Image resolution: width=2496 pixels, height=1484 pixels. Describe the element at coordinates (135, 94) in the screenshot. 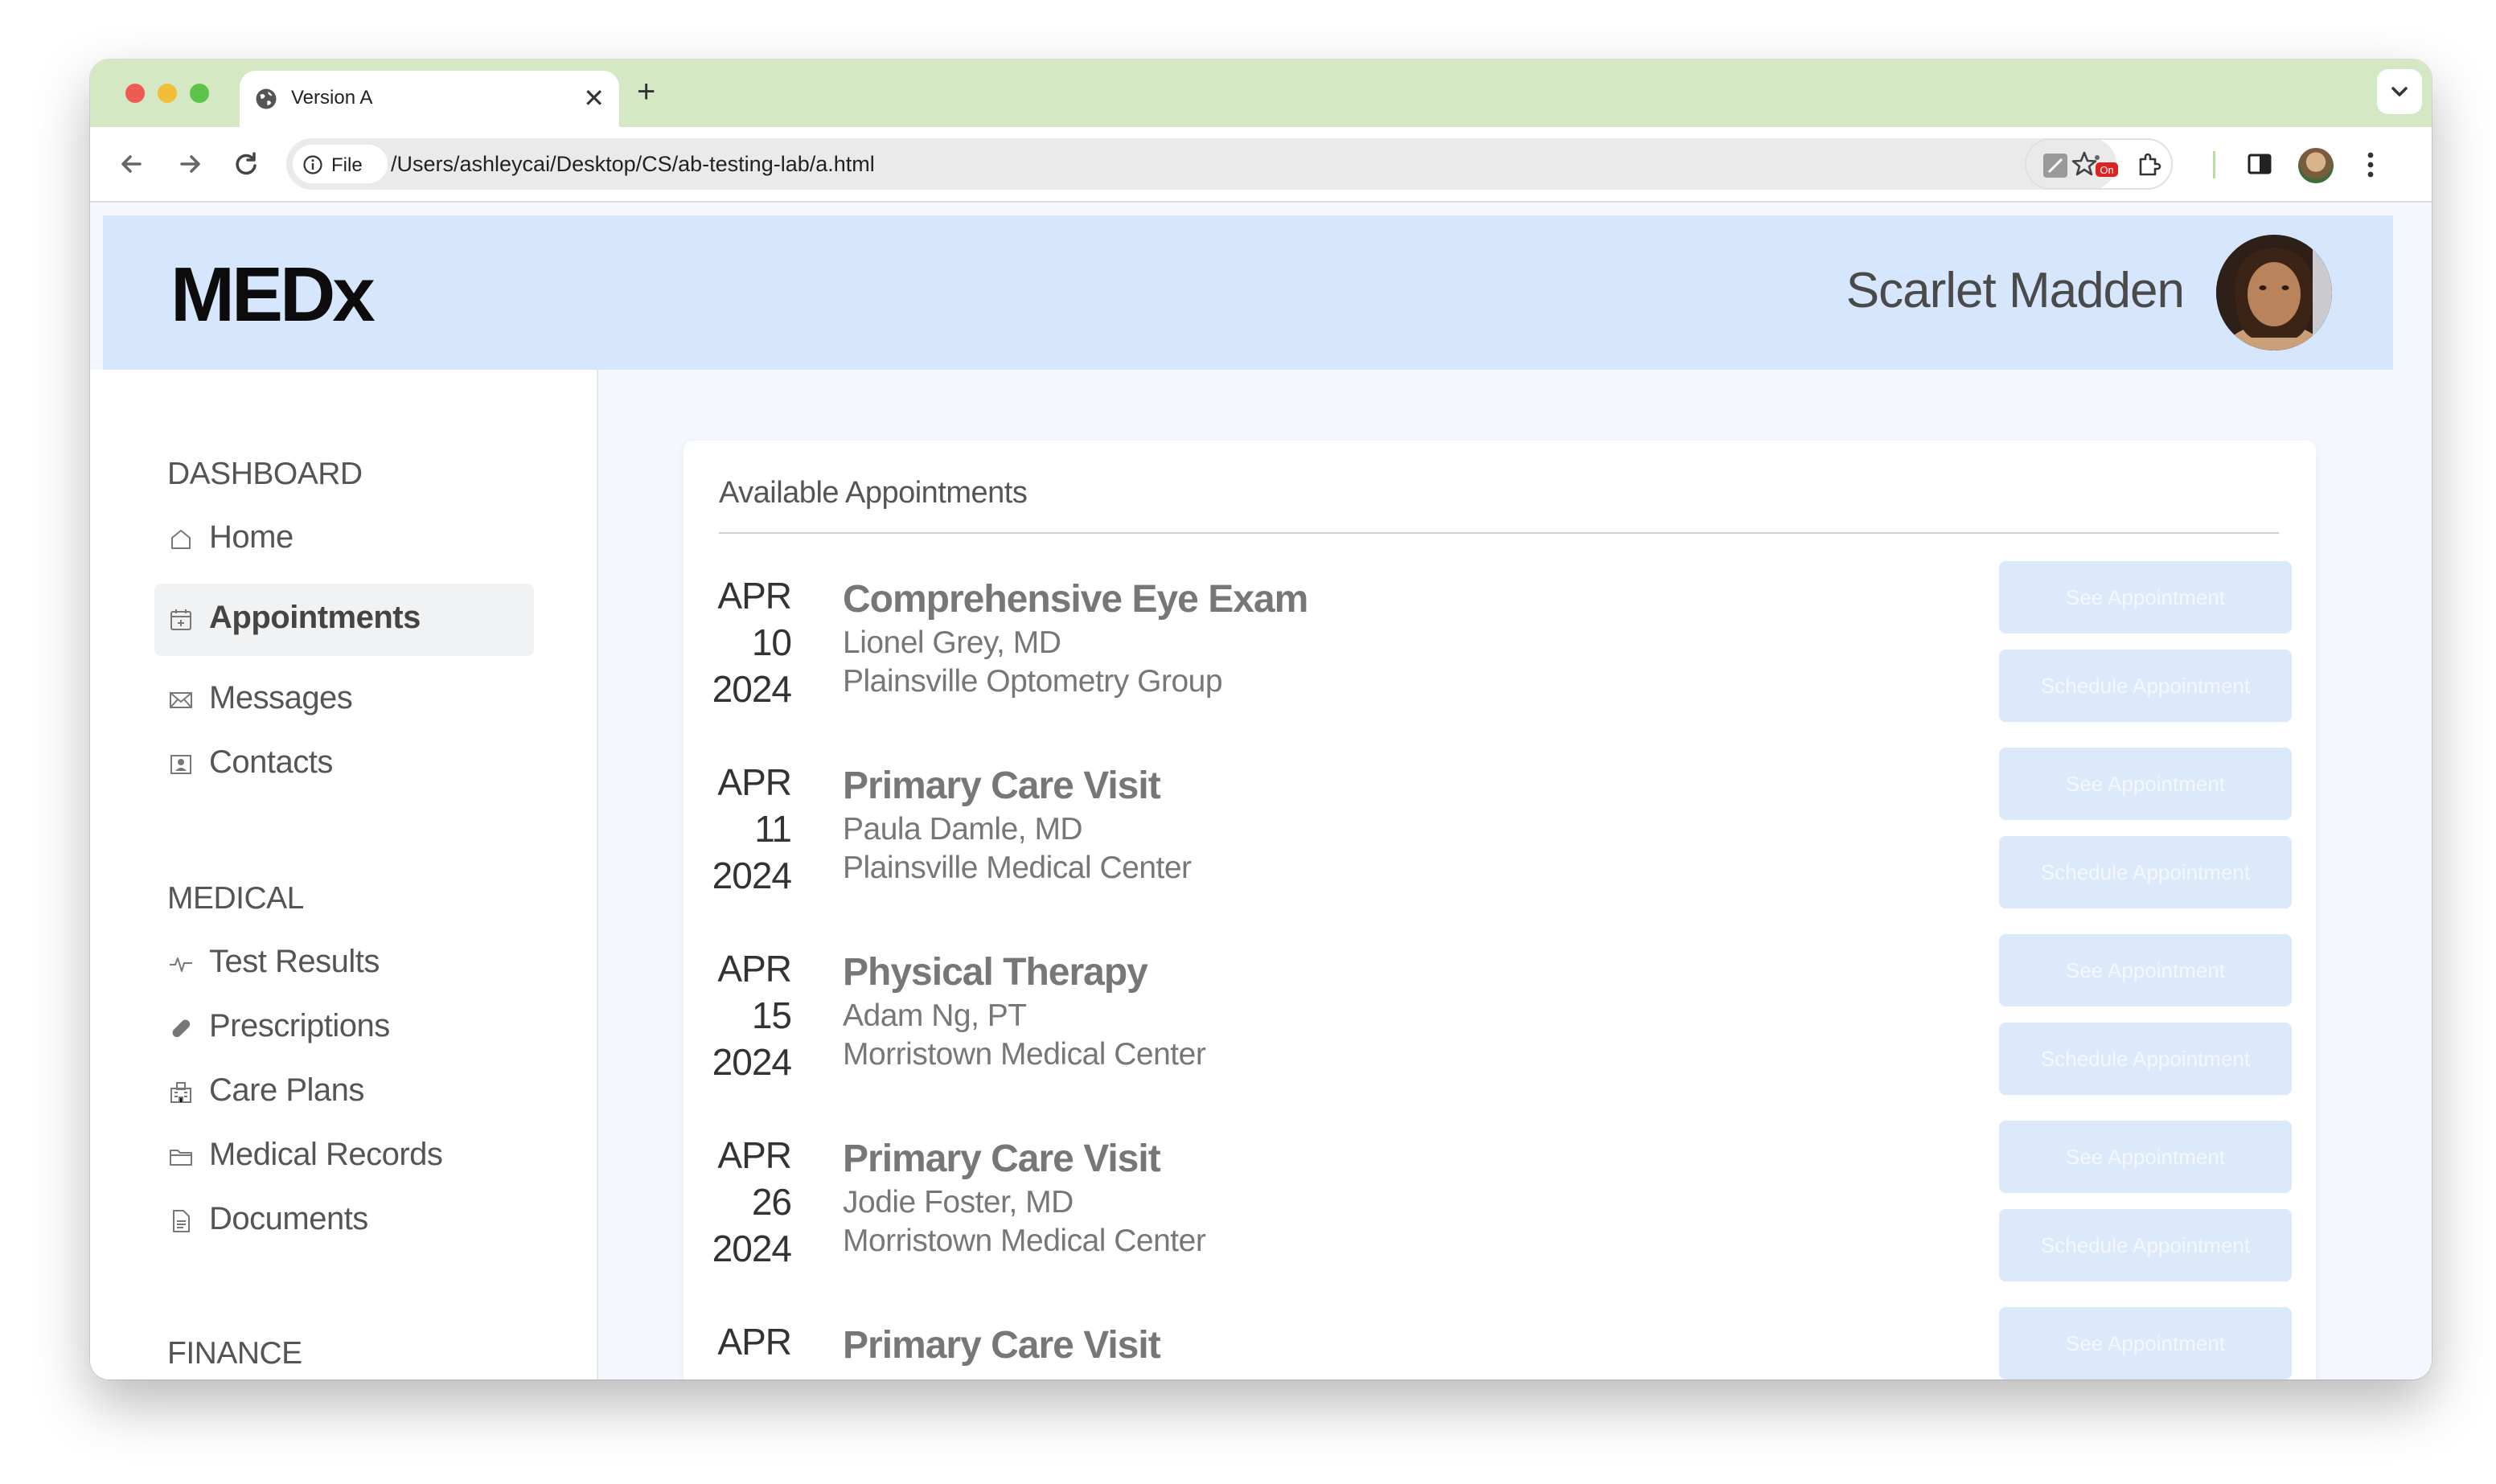

I see `close-window-button` at that location.